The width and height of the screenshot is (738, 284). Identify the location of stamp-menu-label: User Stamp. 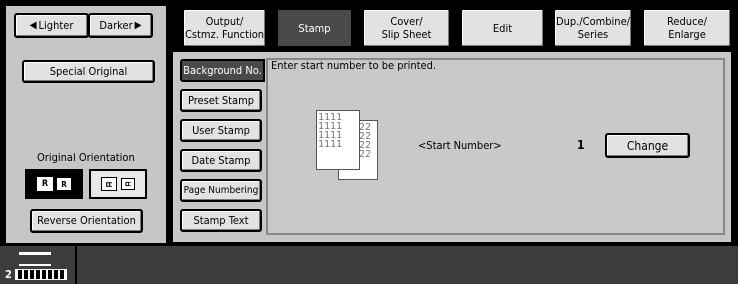
(221, 130).